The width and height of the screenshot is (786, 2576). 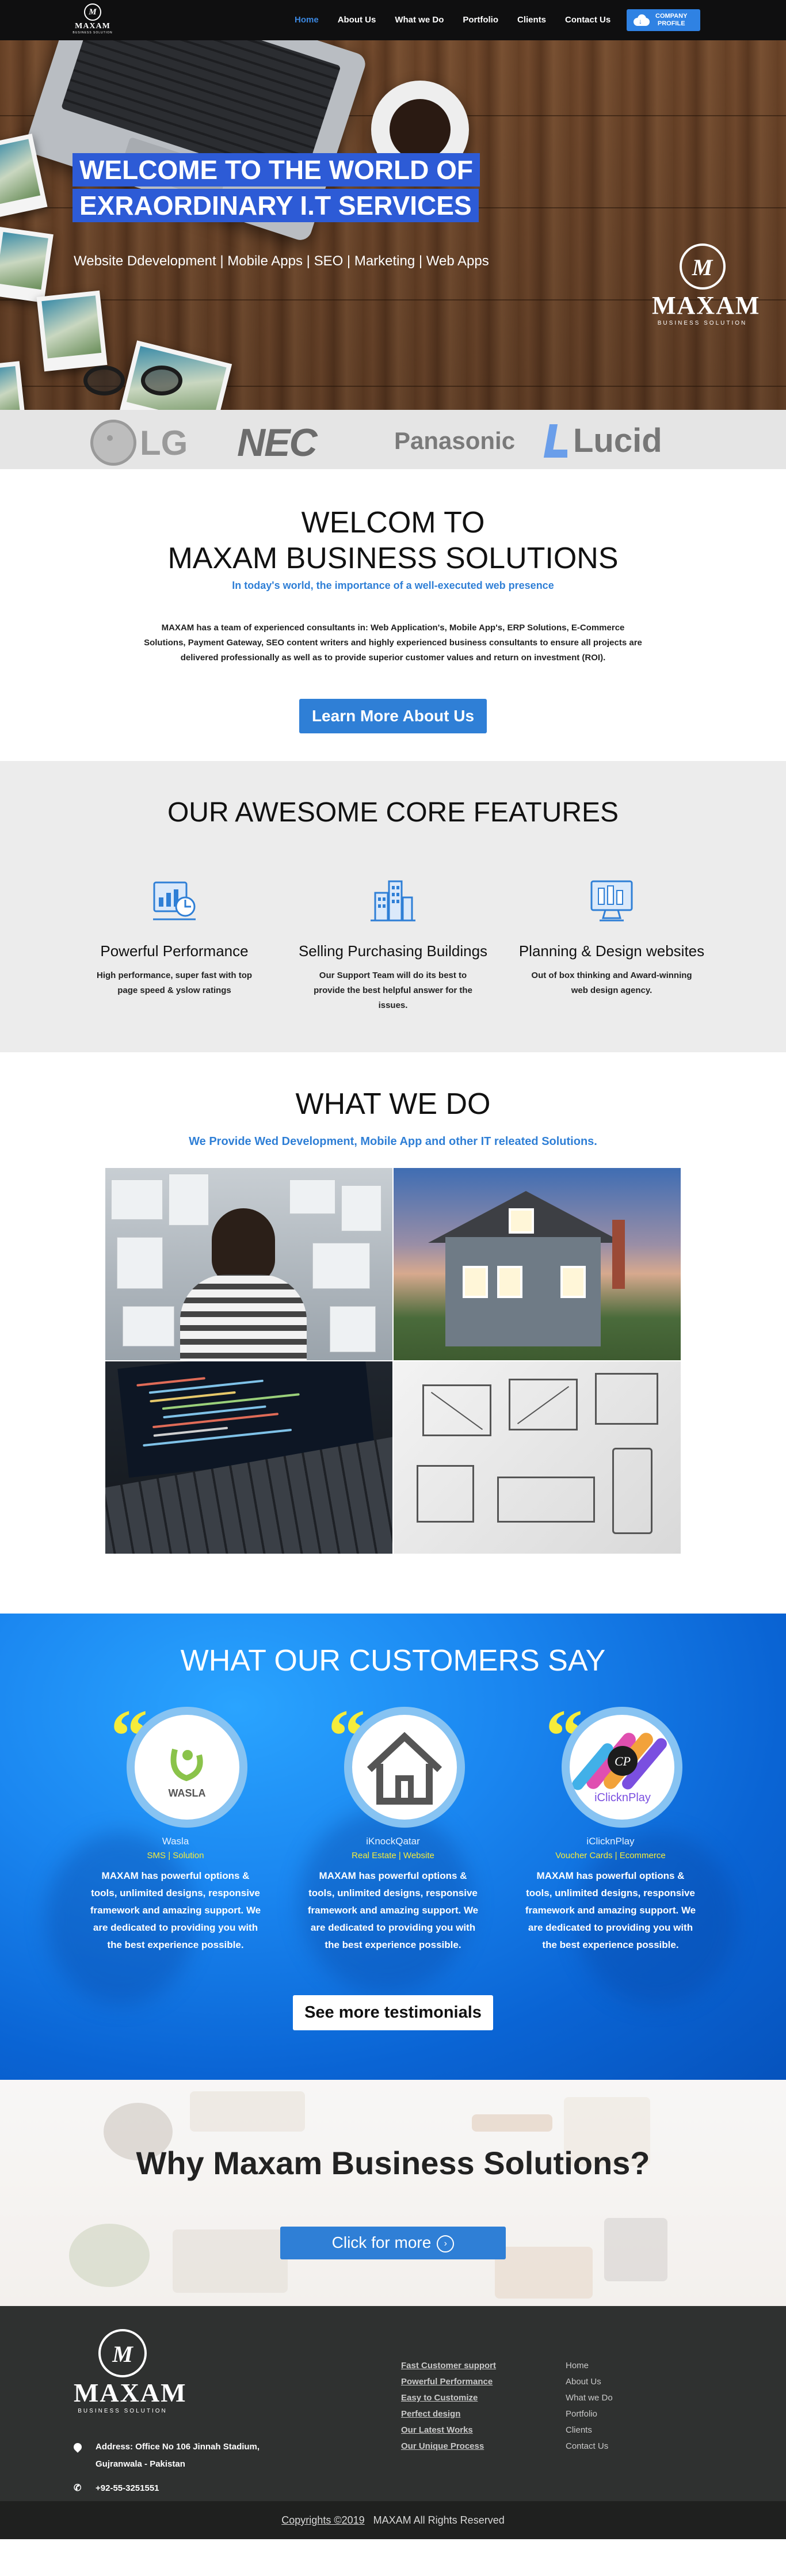 What do you see at coordinates (139, 443) in the screenshot?
I see `lg-logo: LG` at bounding box center [139, 443].